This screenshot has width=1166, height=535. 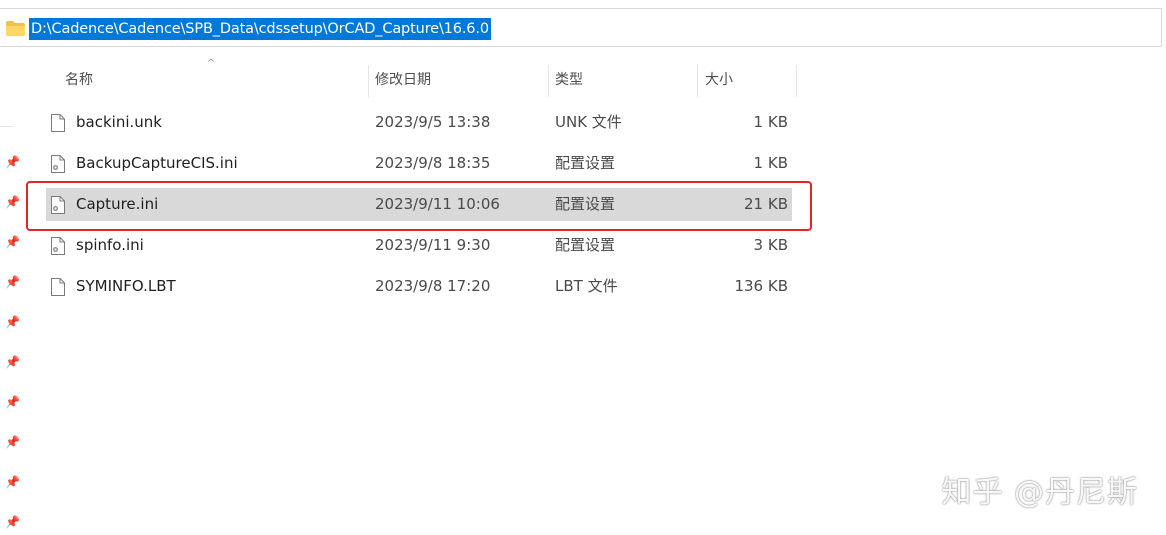 I want to click on column-divider, so click(x=796, y=81).